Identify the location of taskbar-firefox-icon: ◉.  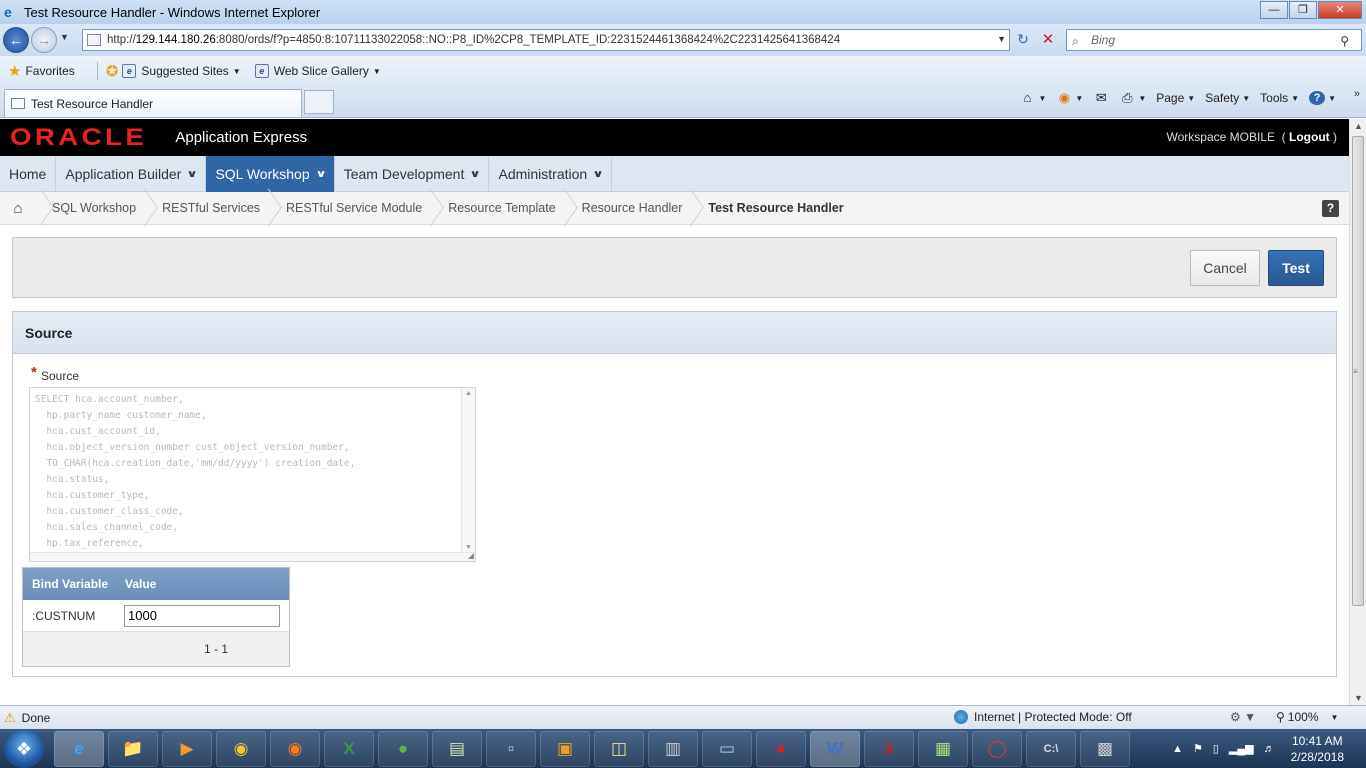
(295, 748).